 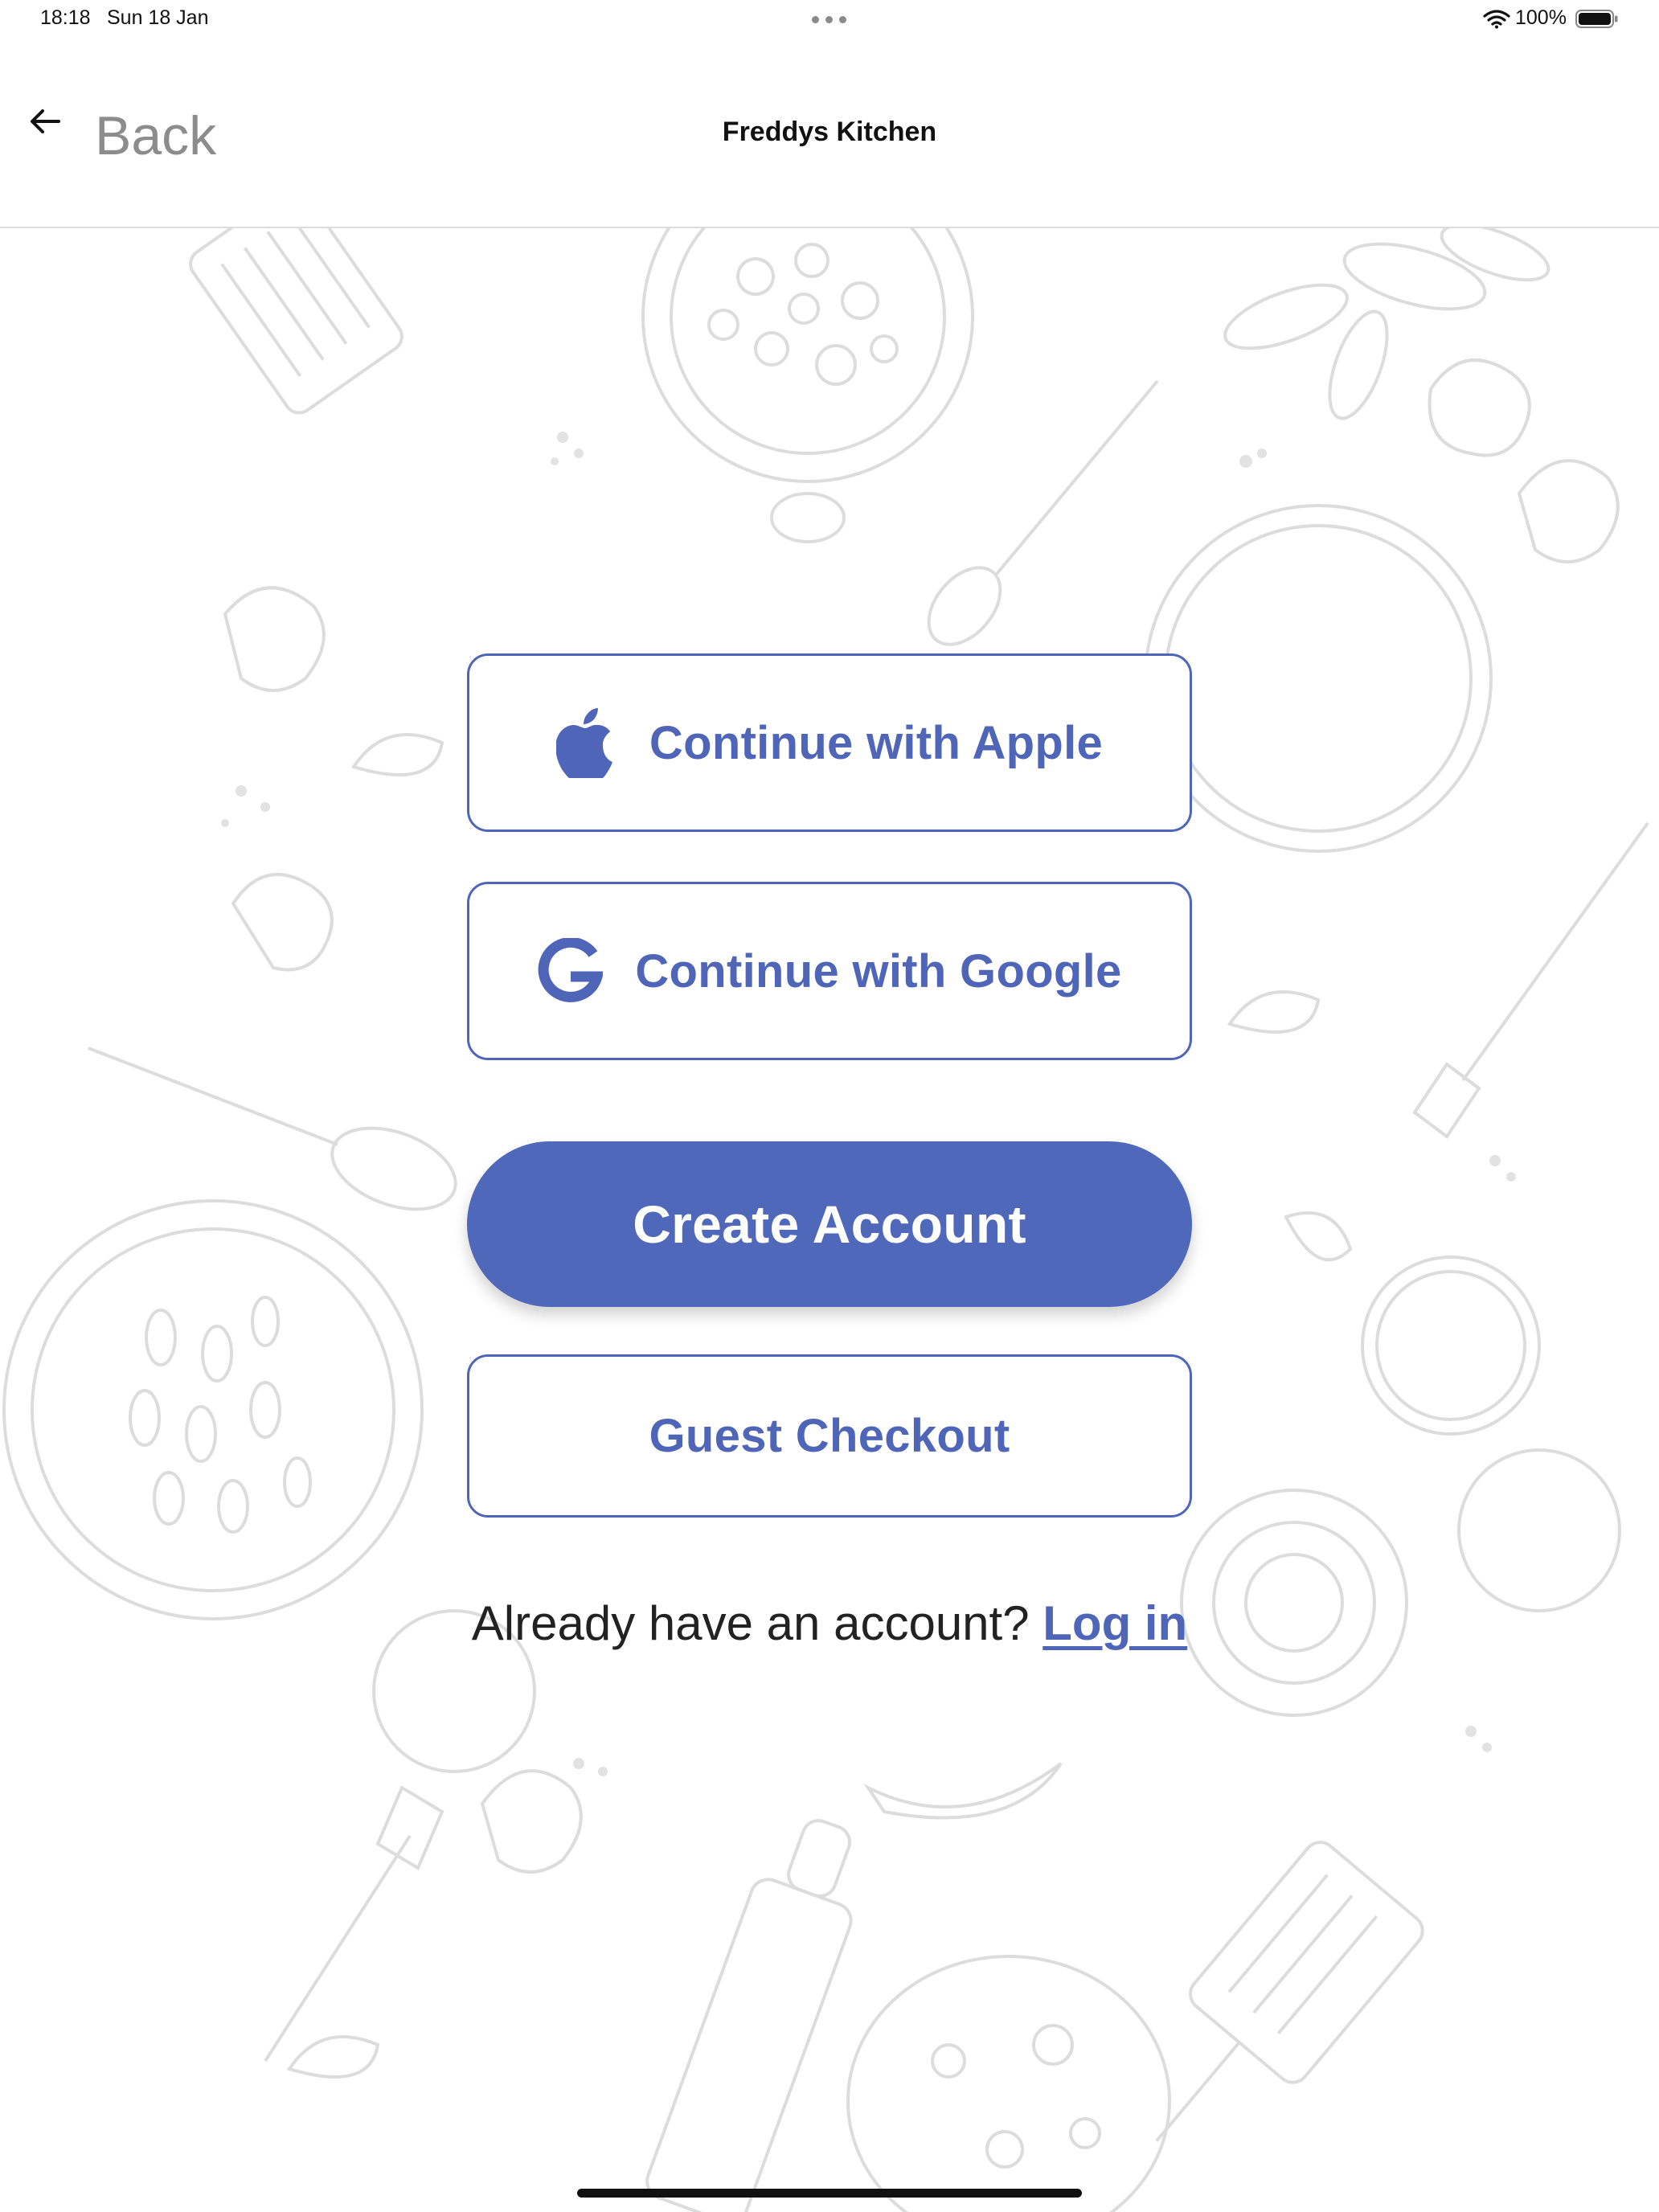 I want to click on continue-with-google-button: Continue with Google, so click(x=829, y=971).